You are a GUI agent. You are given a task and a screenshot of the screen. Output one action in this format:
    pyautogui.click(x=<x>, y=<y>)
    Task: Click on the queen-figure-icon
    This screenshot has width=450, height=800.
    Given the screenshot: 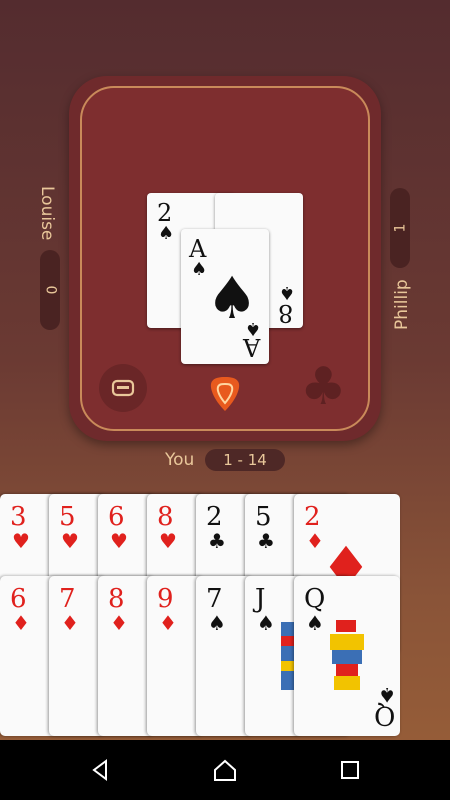 What is the action you would take?
    pyautogui.click(x=347, y=655)
    